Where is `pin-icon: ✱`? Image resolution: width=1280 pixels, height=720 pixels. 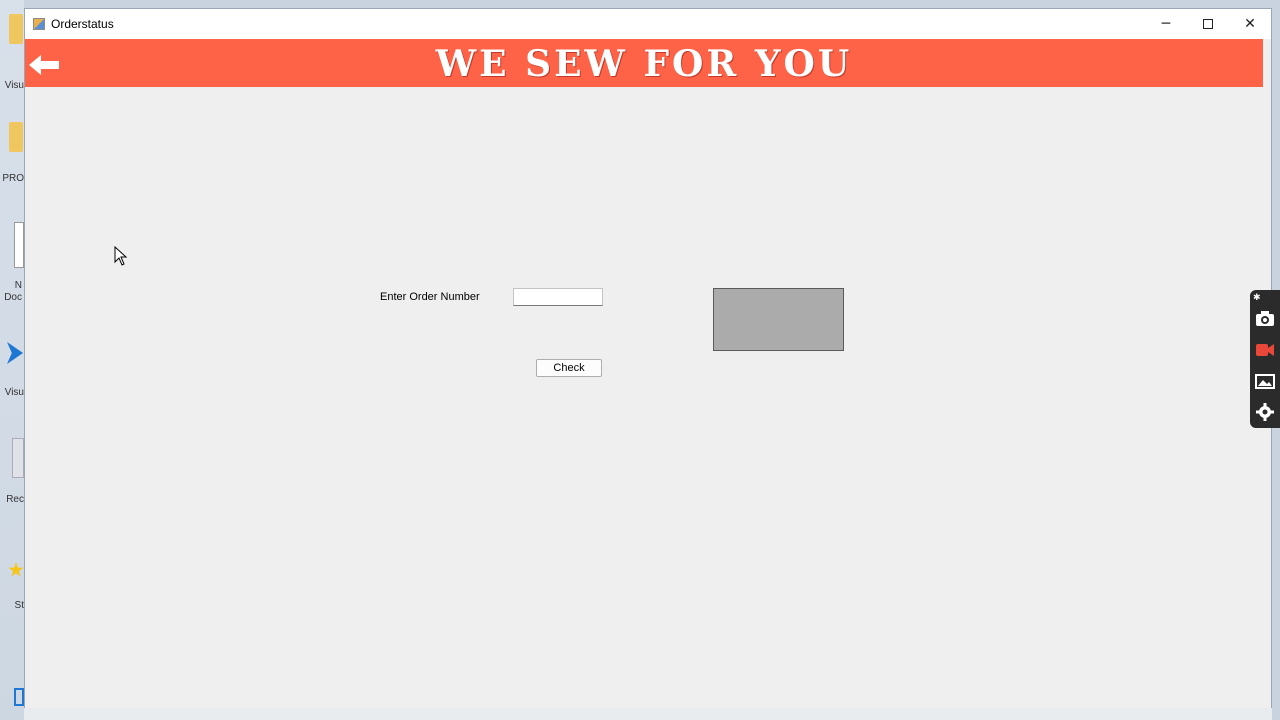 pin-icon: ✱ is located at coordinates (1258, 297).